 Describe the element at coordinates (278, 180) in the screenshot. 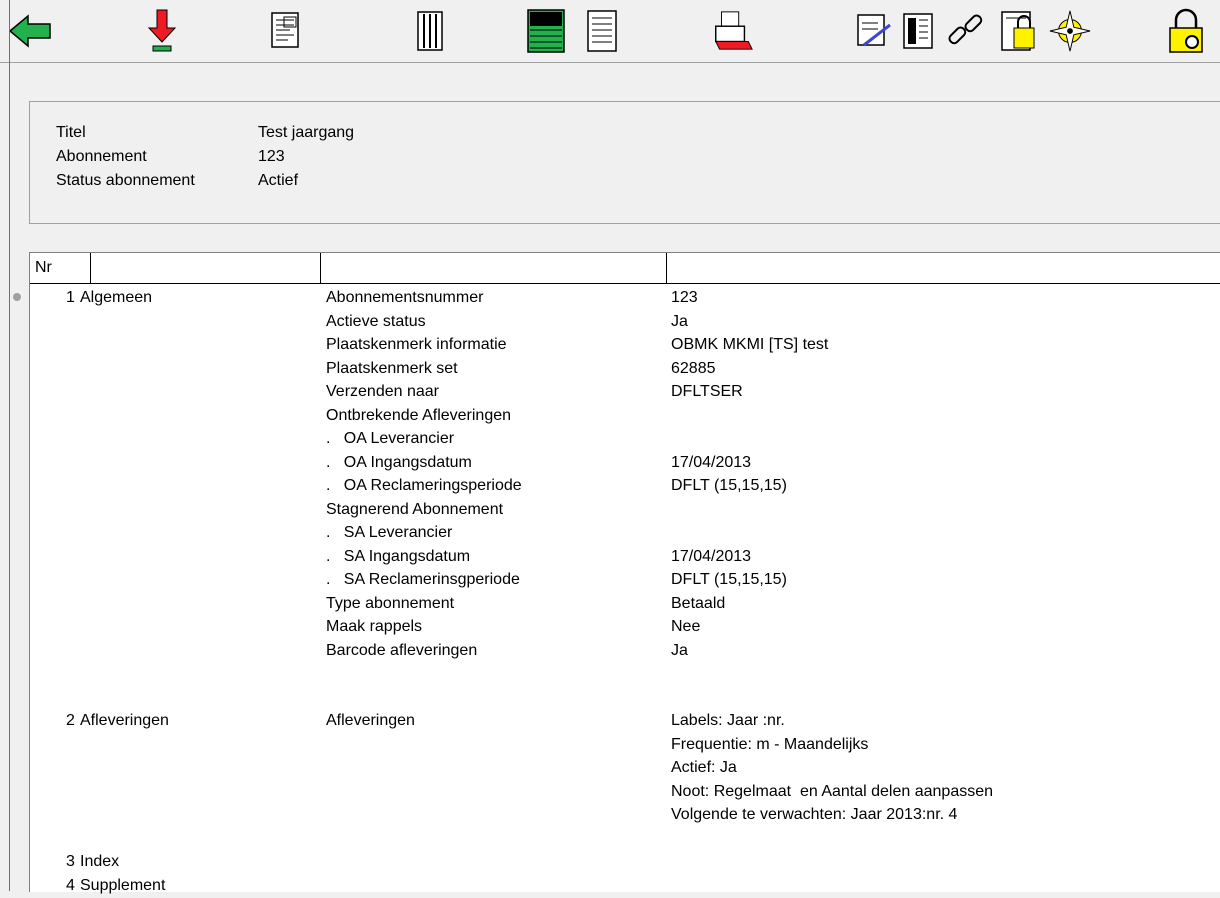

I see `status-value: Actief` at that location.